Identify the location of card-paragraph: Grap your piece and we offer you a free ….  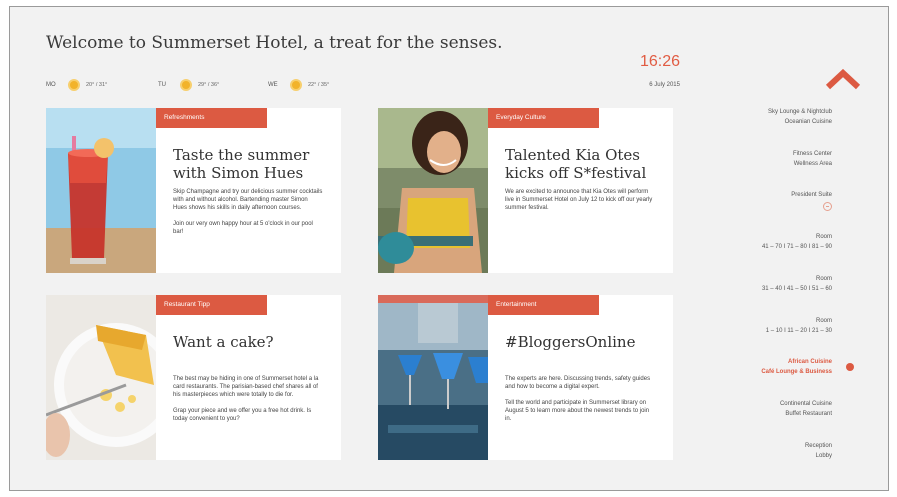
(242, 415).